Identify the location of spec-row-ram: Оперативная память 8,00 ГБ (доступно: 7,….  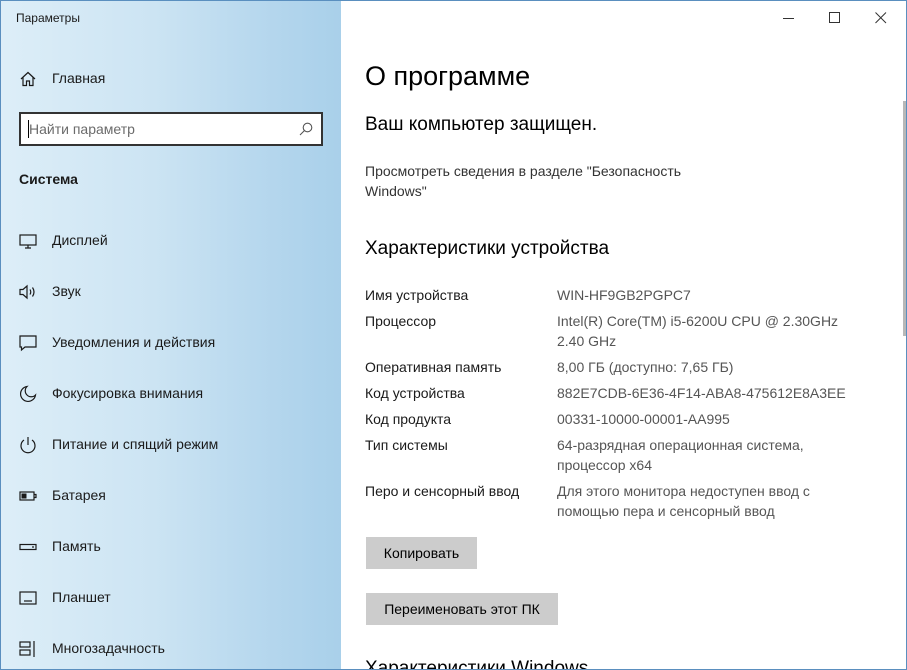
(625, 370).